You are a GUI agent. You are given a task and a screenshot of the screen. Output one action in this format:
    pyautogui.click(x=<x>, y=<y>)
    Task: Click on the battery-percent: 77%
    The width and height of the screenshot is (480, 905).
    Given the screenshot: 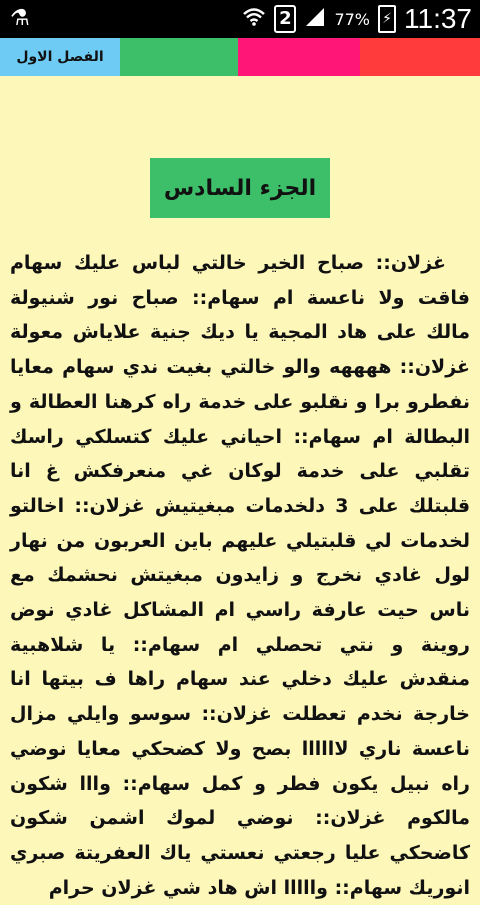 What is the action you would take?
    pyautogui.click(x=352, y=19)
    